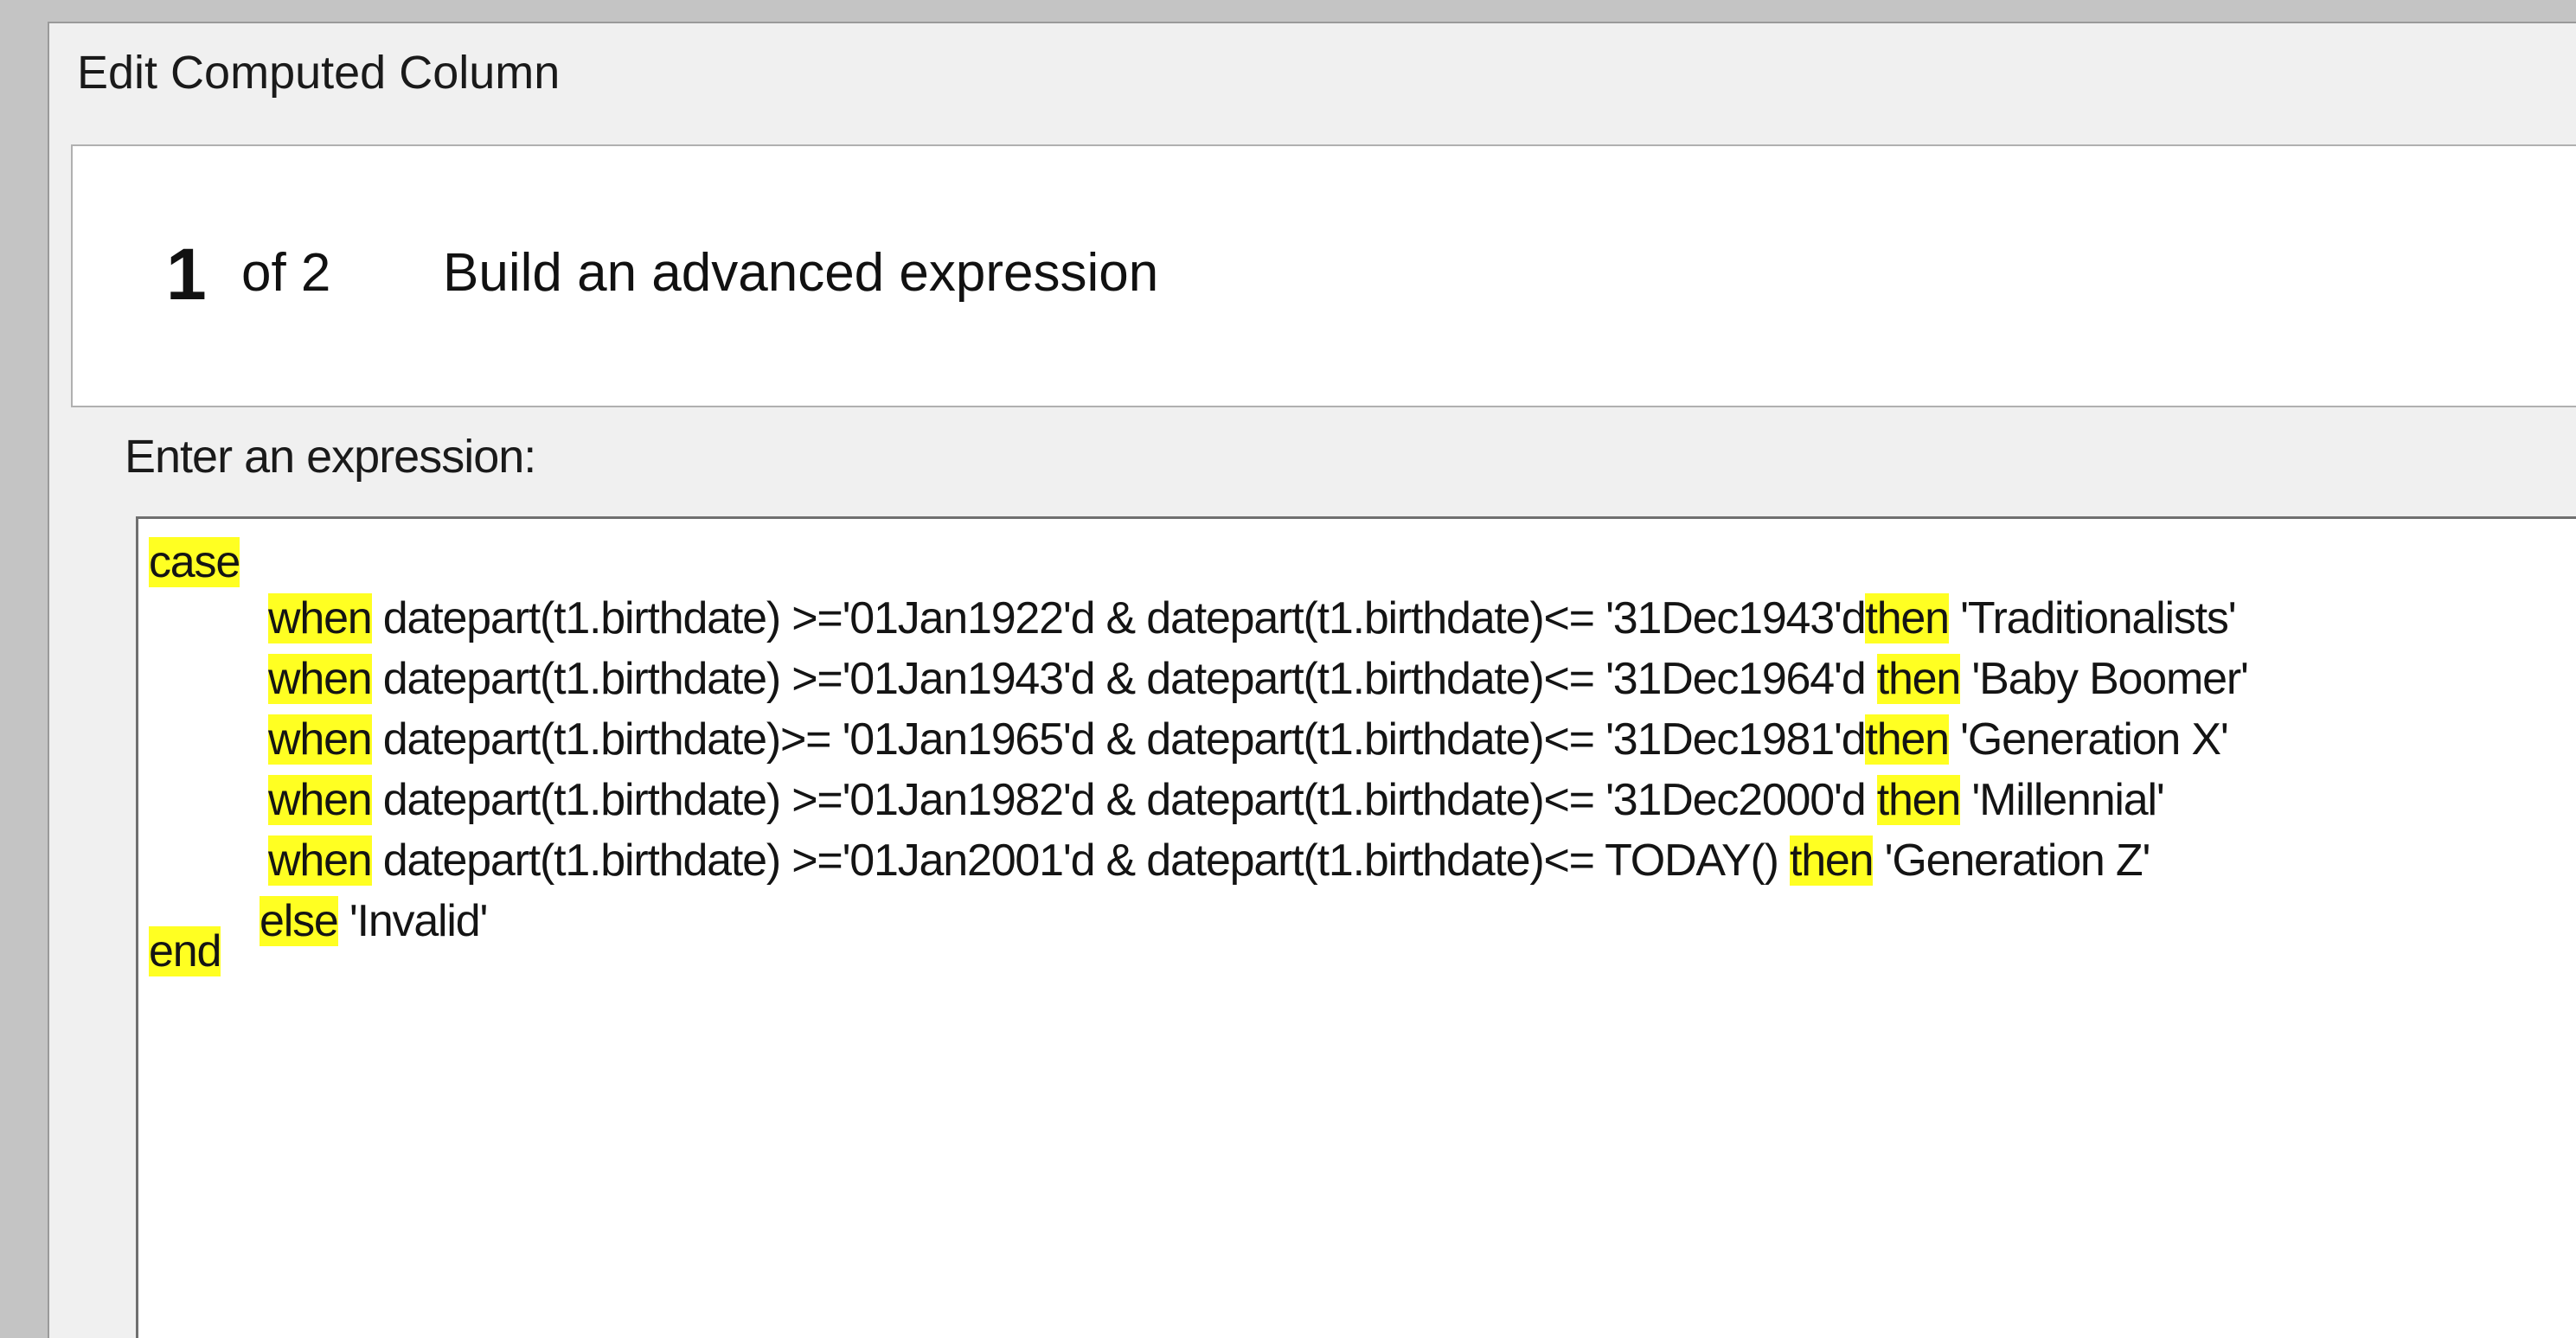  I want to click on code-line-case: case, so click(194, 562).